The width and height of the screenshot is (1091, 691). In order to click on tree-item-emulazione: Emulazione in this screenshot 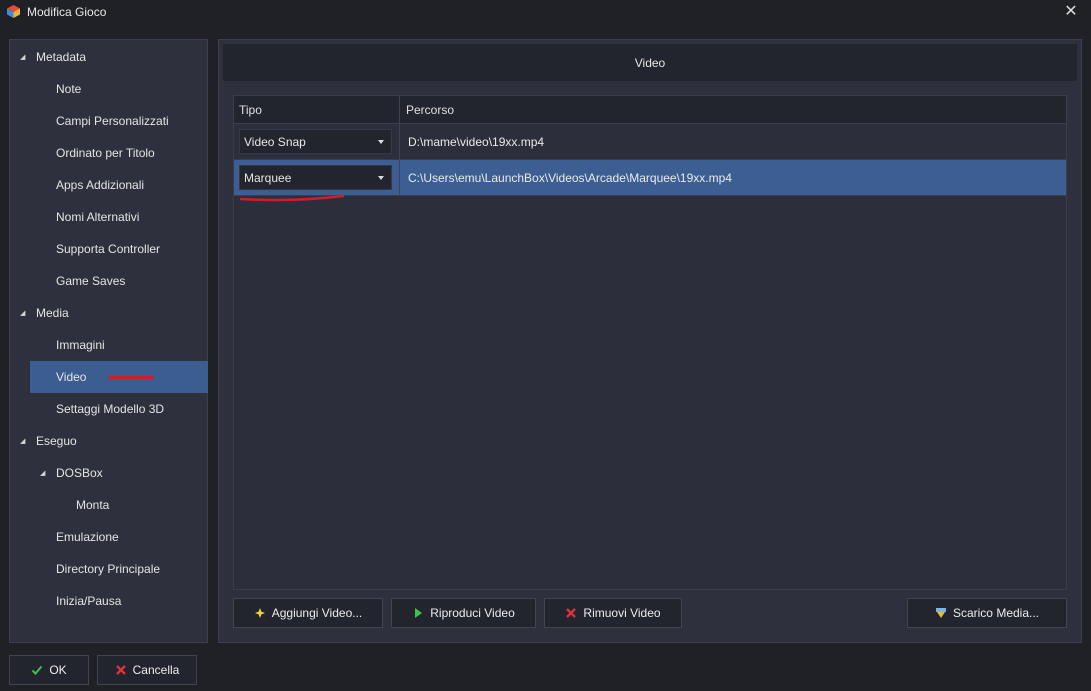, I will do `click(108, 537)`.